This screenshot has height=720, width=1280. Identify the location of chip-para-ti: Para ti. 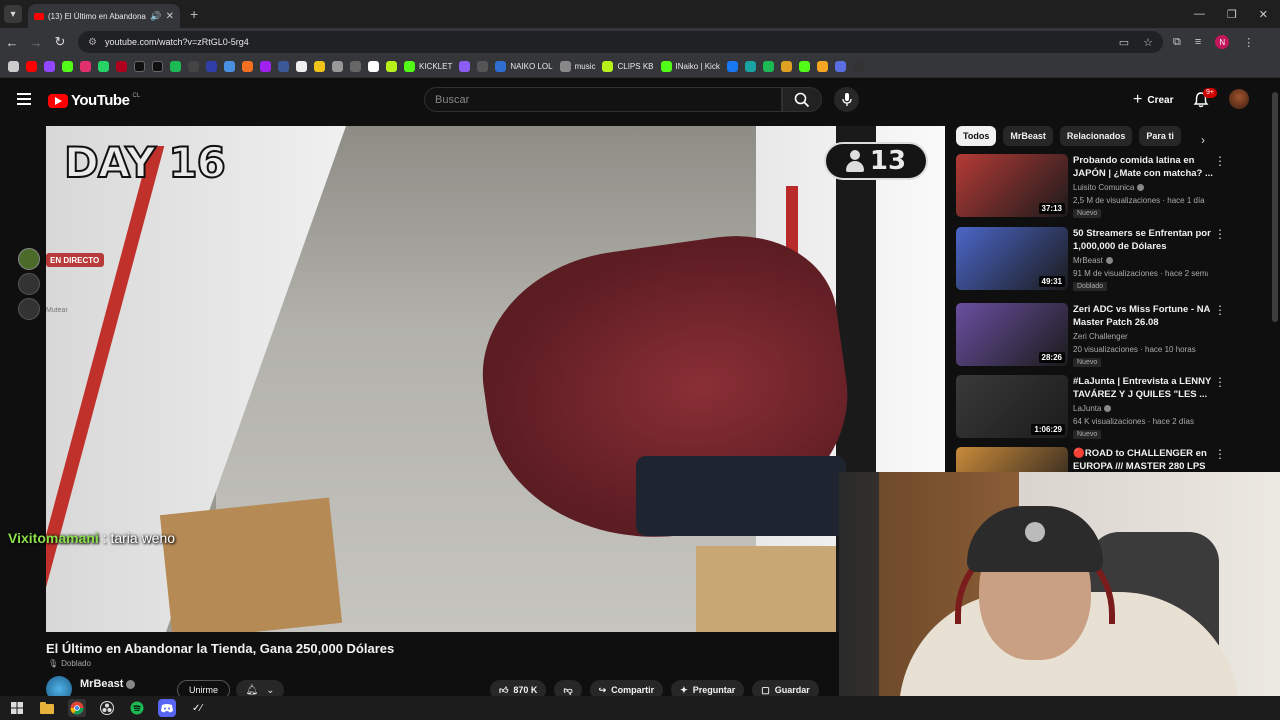
(1160, 136).